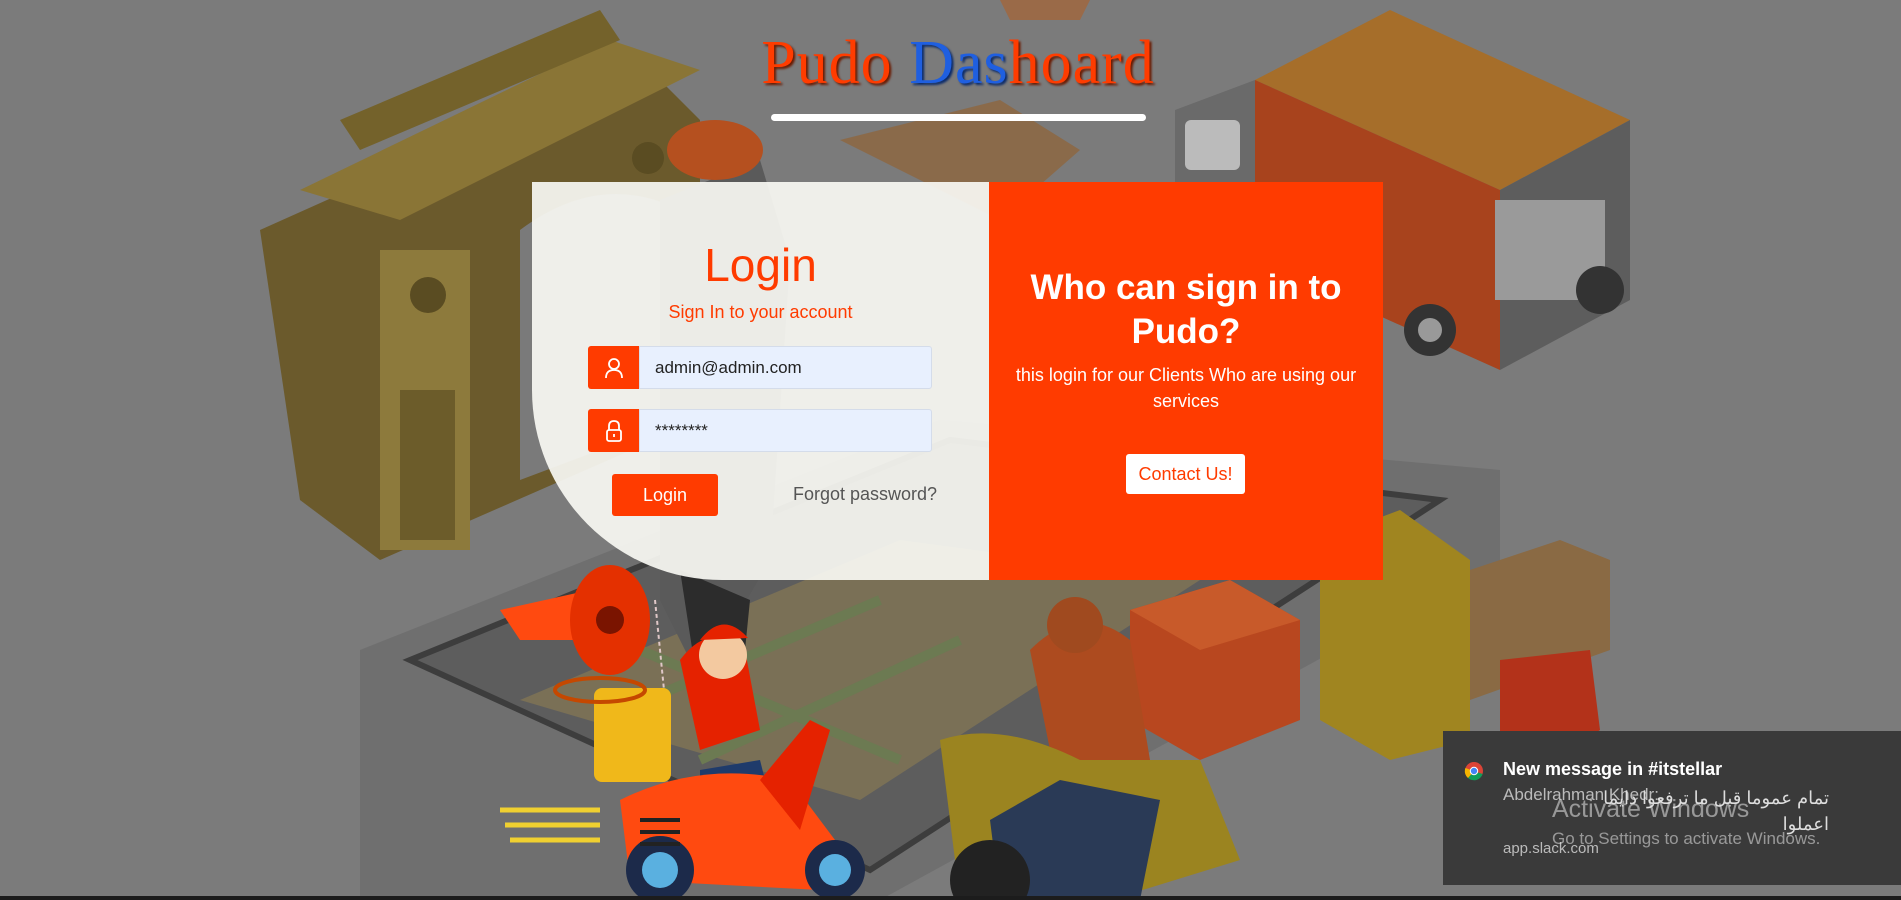  Describe the element at coordinates (785, 367) in the screenshot. I see `email-input` at that location.